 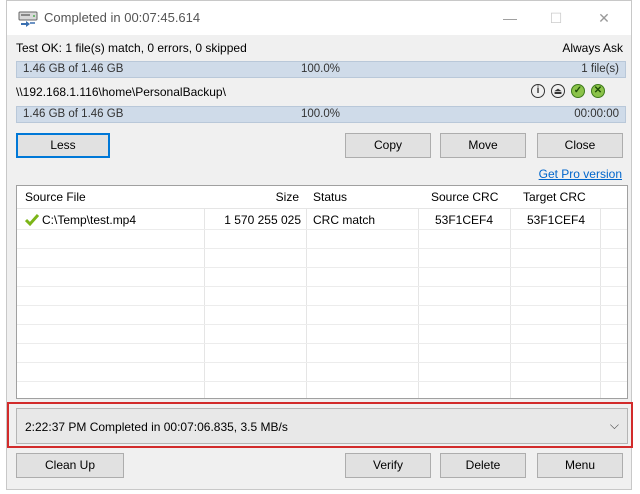 I want to click on verify-button: Verify, so click(x=388, y=465).